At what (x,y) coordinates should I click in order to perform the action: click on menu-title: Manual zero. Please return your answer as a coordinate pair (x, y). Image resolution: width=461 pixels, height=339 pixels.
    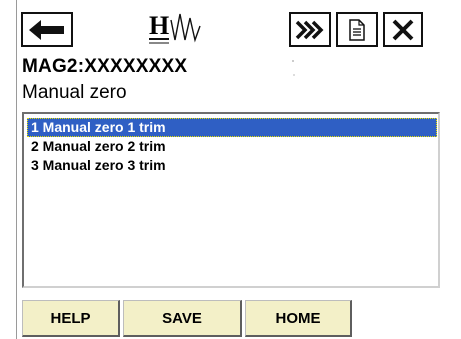
    Looking at the image, I should click on (74, 92).